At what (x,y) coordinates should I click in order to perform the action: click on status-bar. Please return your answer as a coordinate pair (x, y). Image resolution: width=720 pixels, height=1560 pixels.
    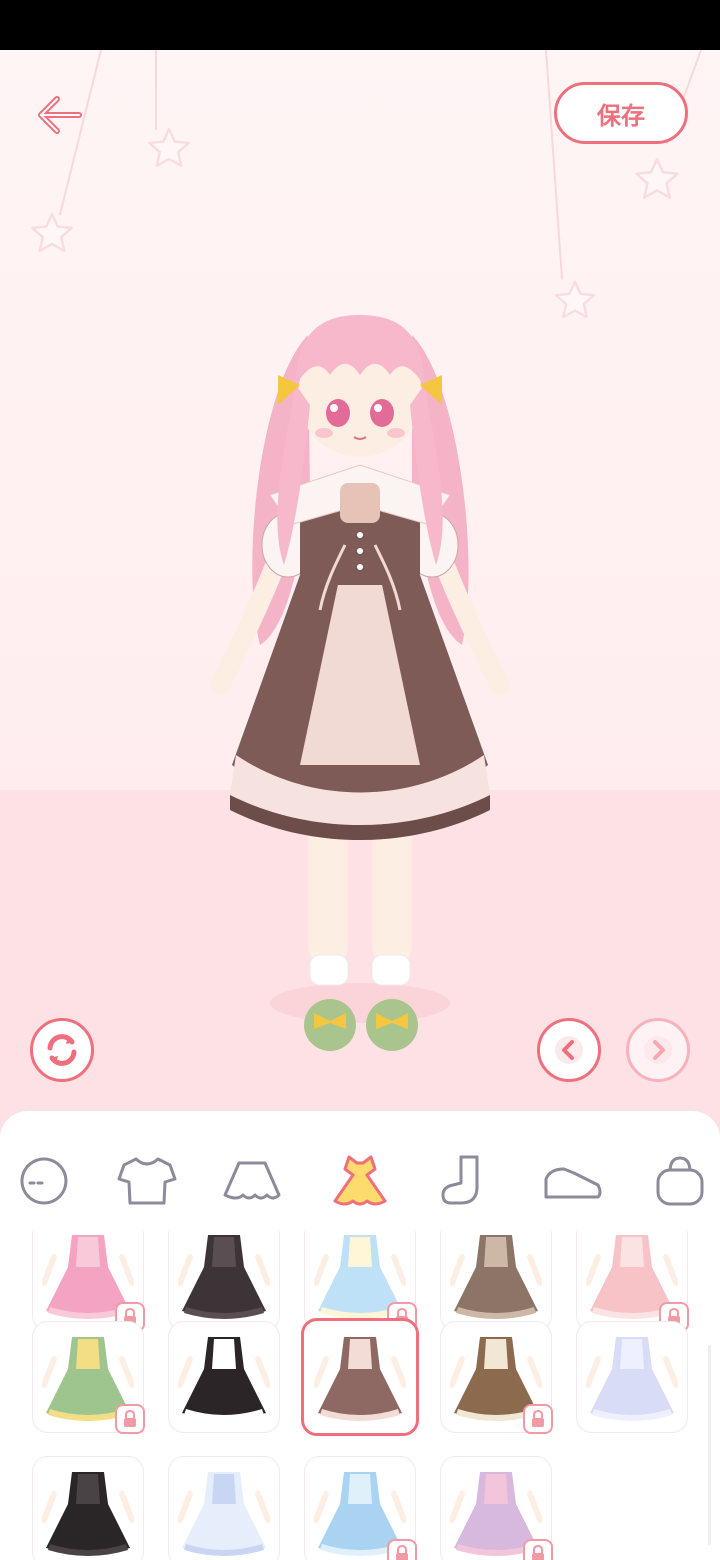
    Looking at the image, I should click on (360, 25).